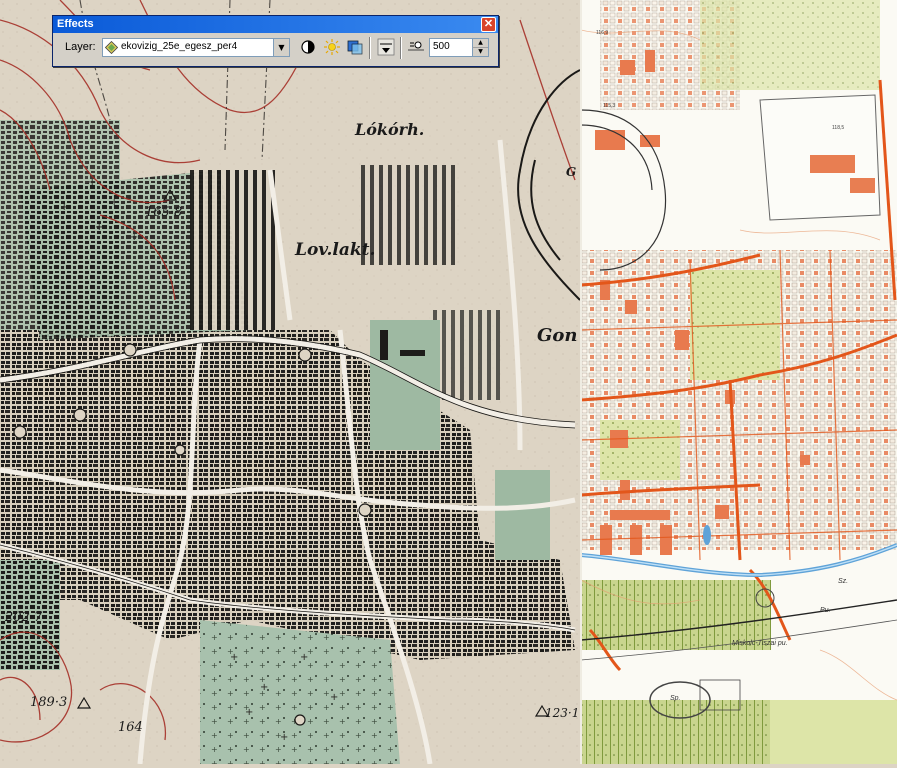 This screenshot has width=897, height=768. I want to click on close-button: ✕, so click(488, 24).